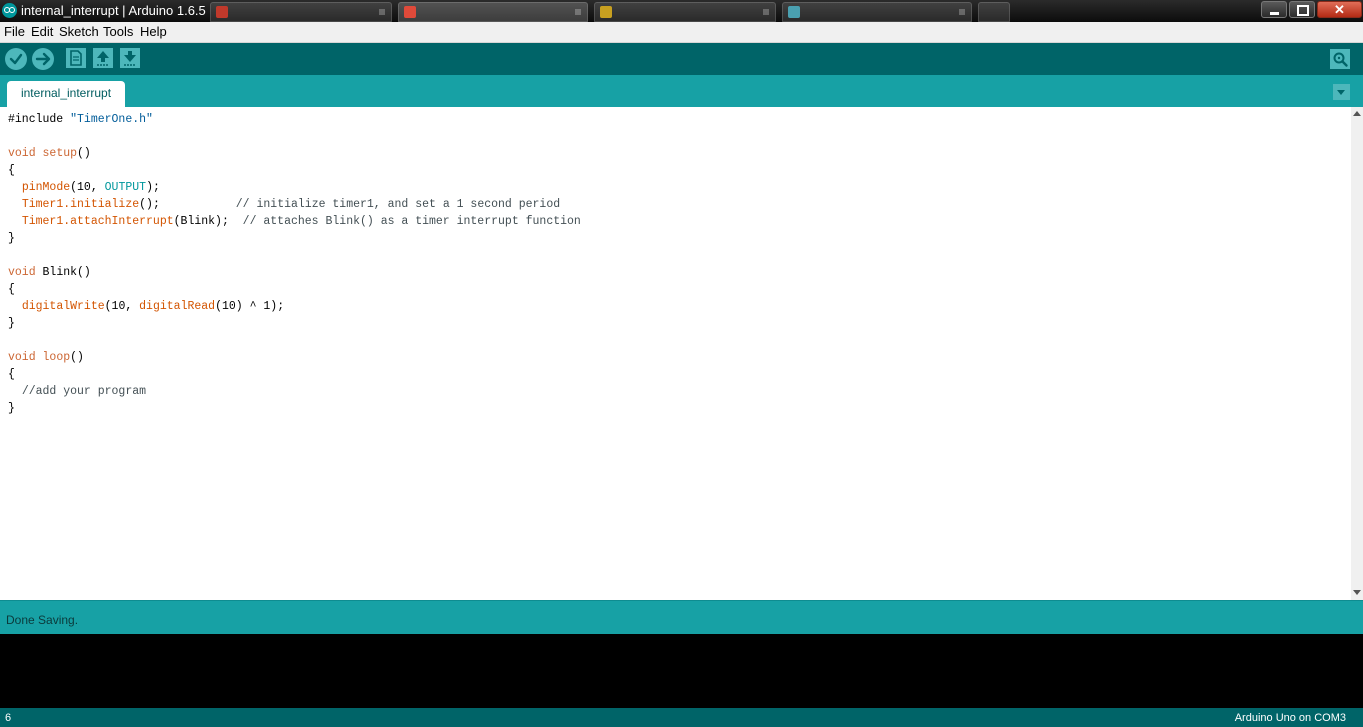  Describe the element at coordinates (80, 204) in the screenshot. I see `code-function-timer-initialize: Timer1.initialize` at that location.